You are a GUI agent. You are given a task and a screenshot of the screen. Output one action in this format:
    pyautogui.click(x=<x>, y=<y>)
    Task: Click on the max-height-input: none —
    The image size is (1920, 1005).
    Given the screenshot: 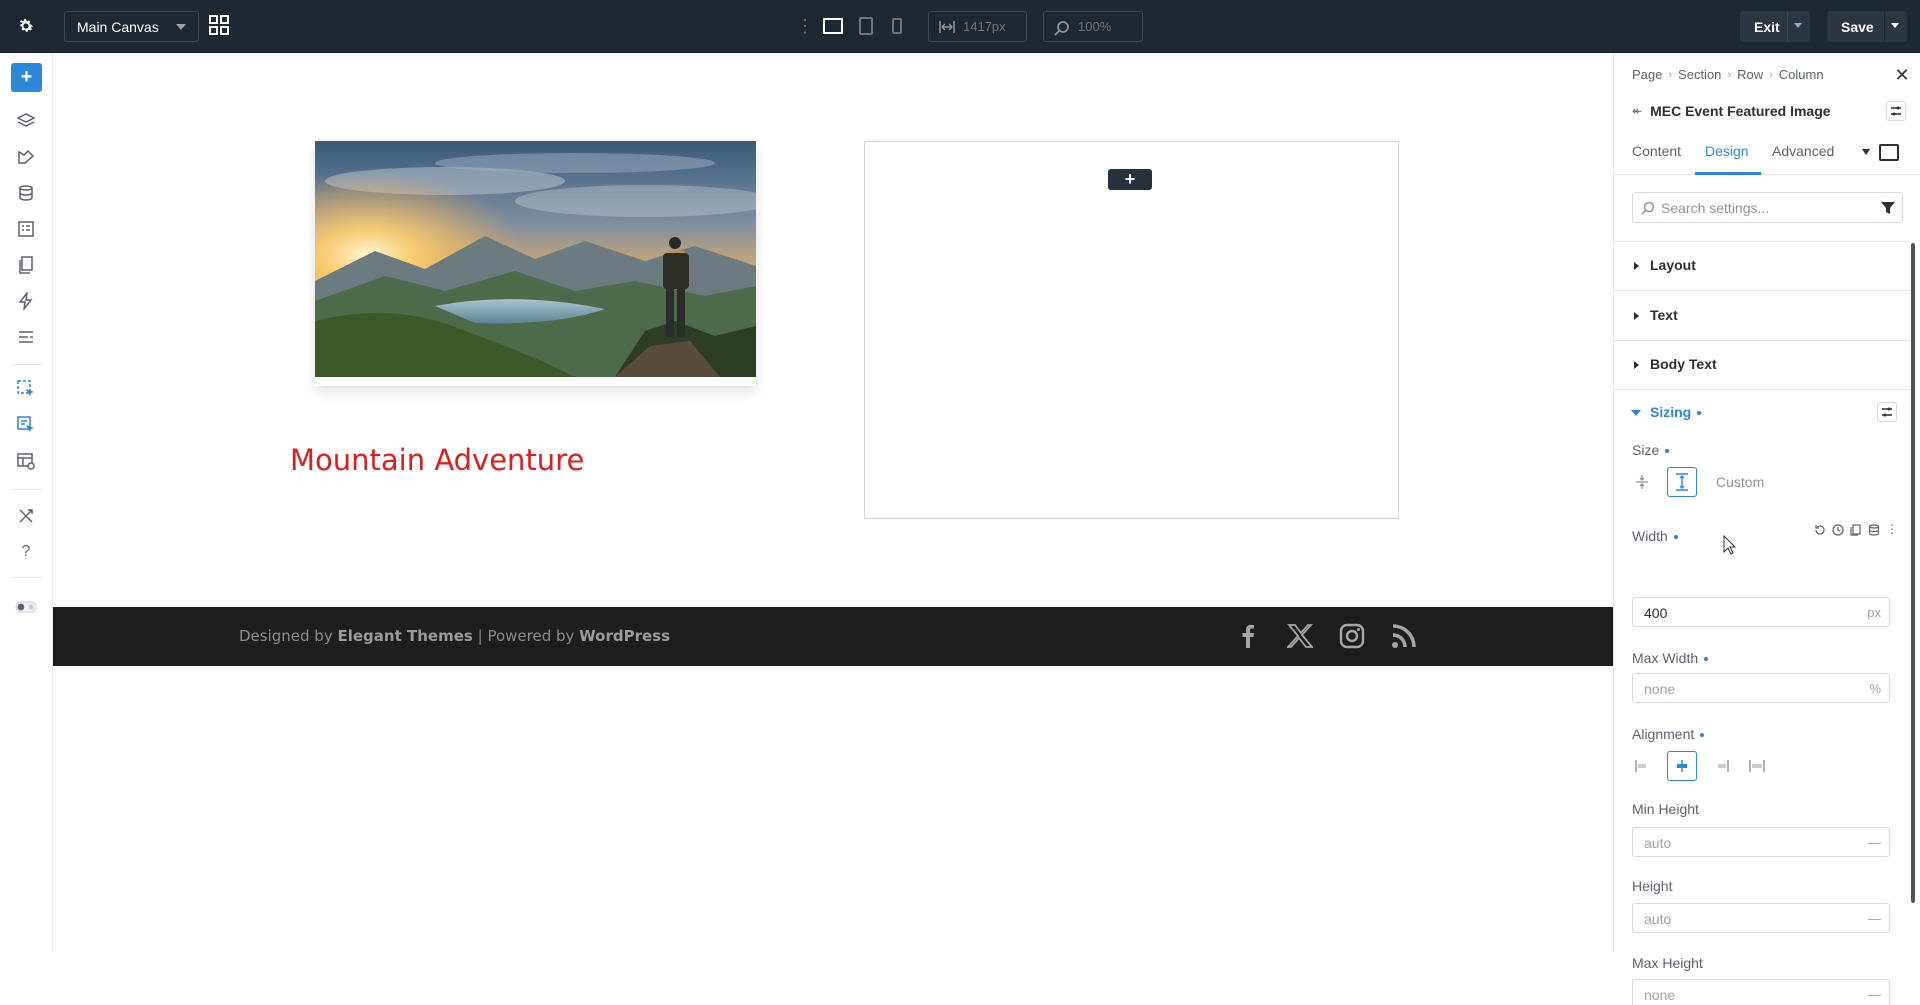 What is the action you would take?
    pyautogui.click(x=1761, y=992)
    